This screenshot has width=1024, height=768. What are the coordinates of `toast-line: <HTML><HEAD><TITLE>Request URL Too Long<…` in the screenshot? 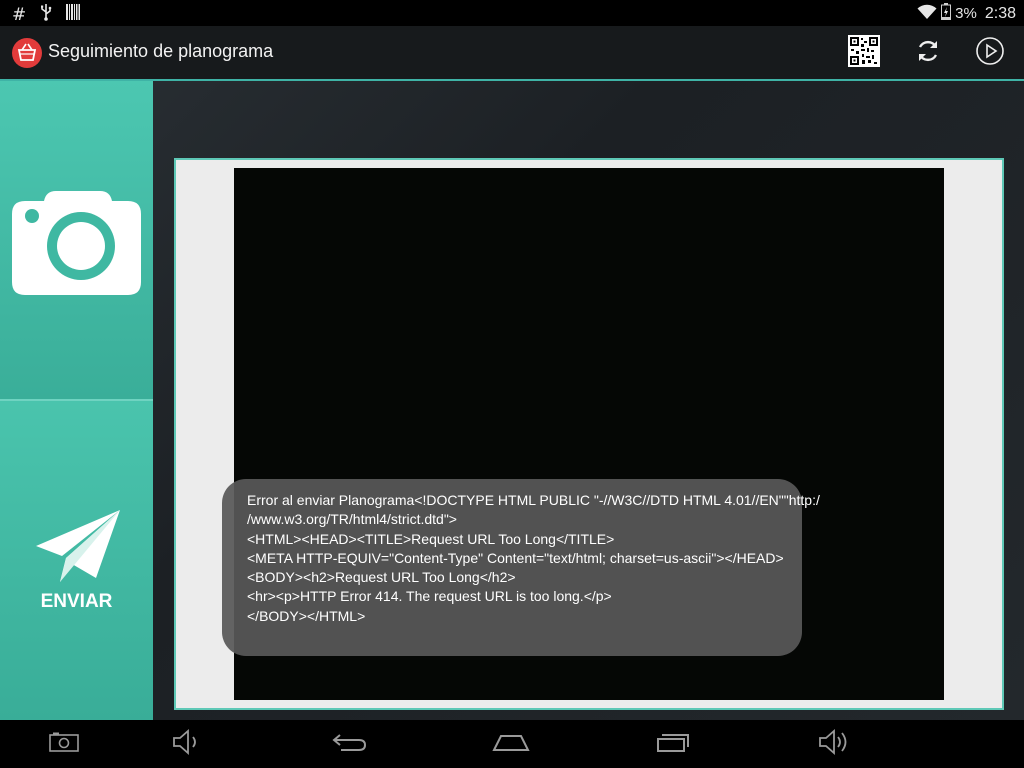 It's located at (431, 538).